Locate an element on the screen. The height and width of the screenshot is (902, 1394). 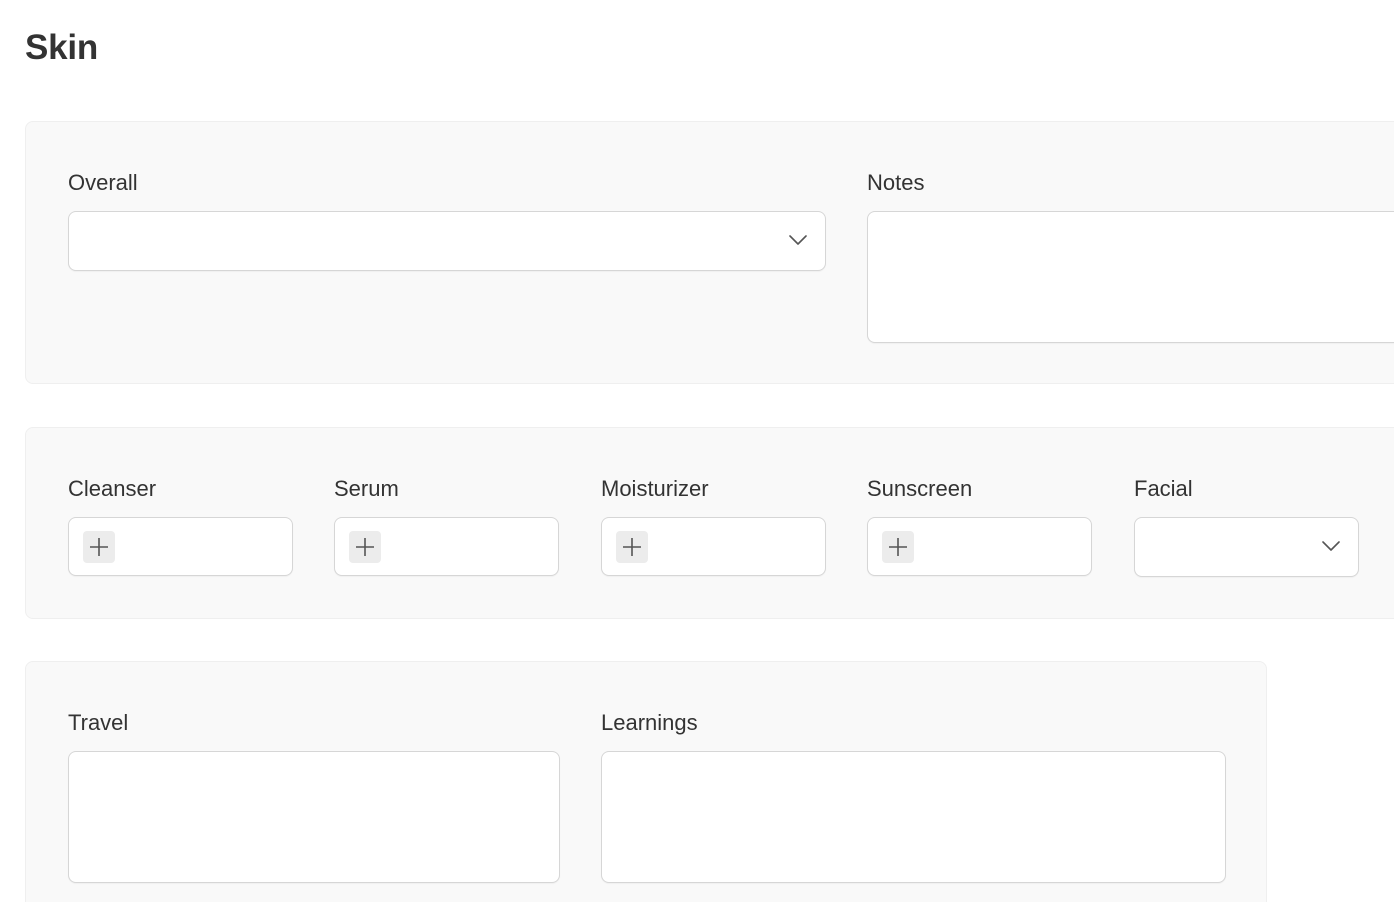
field-cleanser: Cleanser is located at coordinates (180, 526).